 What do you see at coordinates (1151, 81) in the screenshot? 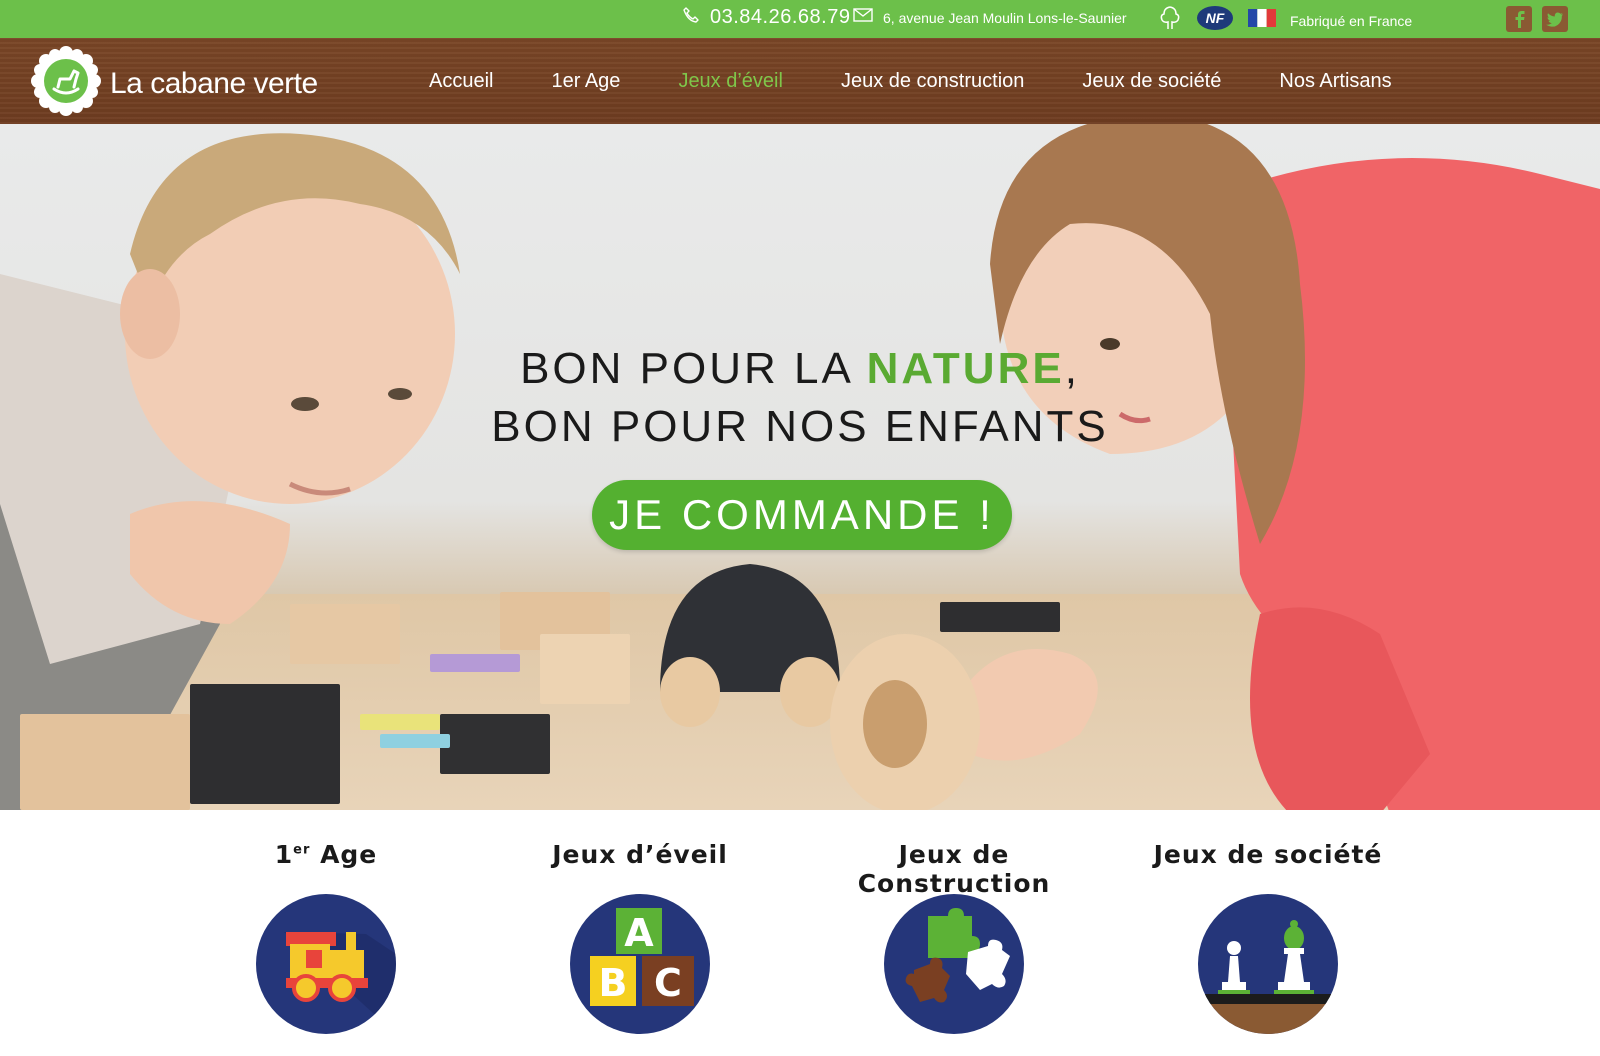
I see `nav-item-jeux-societe: Jeux de société` at bounding box center [1151, 81].